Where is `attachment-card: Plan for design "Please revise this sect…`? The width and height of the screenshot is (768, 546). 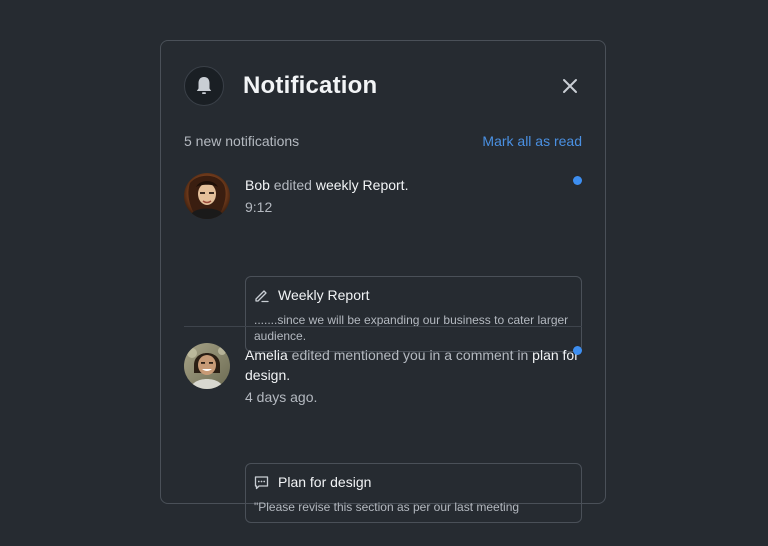 attachment-card: Plan for design "Please revise this sect… is located at coordinates (413, 493).